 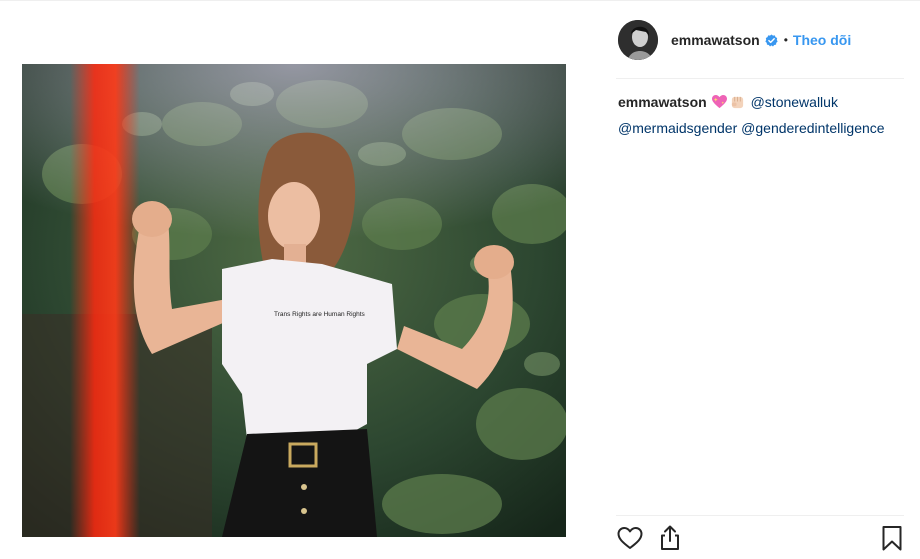 What do you see at coordinates (761, 539) in the screenshot?
I see `post-actions` at bounding box center [761, 539].